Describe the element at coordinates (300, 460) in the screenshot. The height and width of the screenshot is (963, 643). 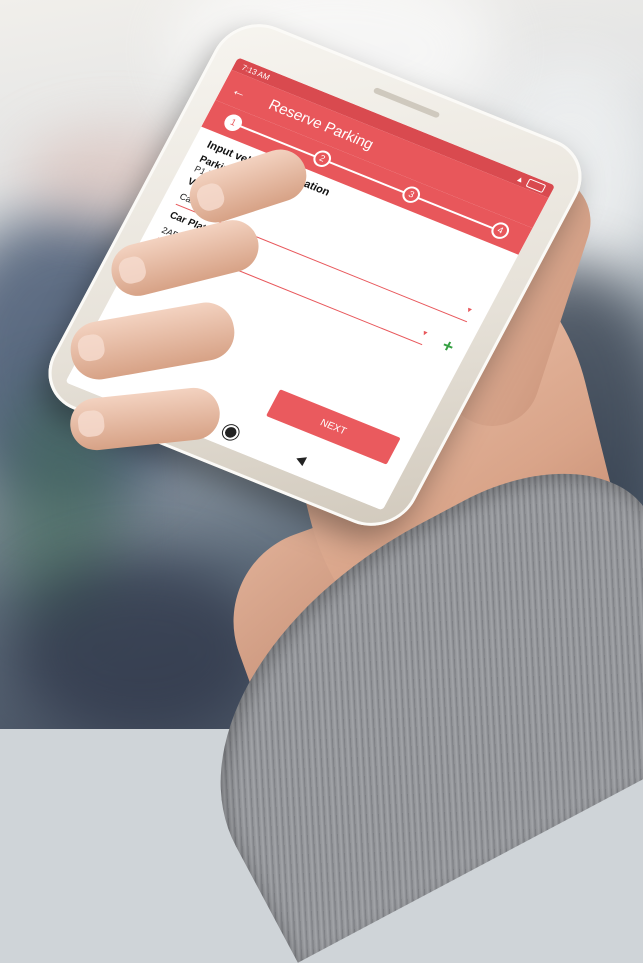
I see `nav-back-icon` at that location.